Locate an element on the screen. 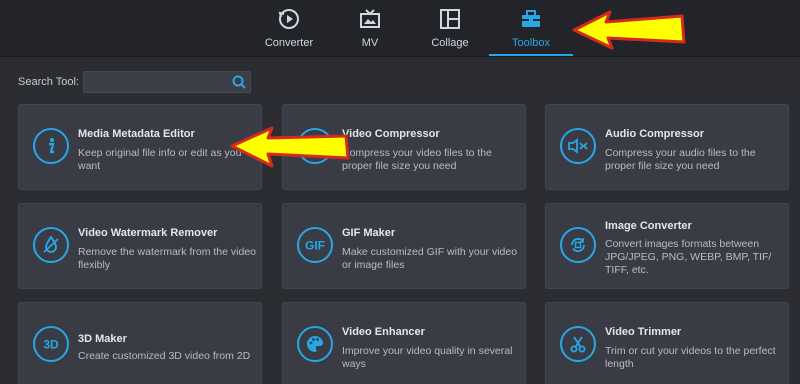 Image resolution: width=800 pixels, height=384 pixels. mv-icon is located at coordinates (370, 19).